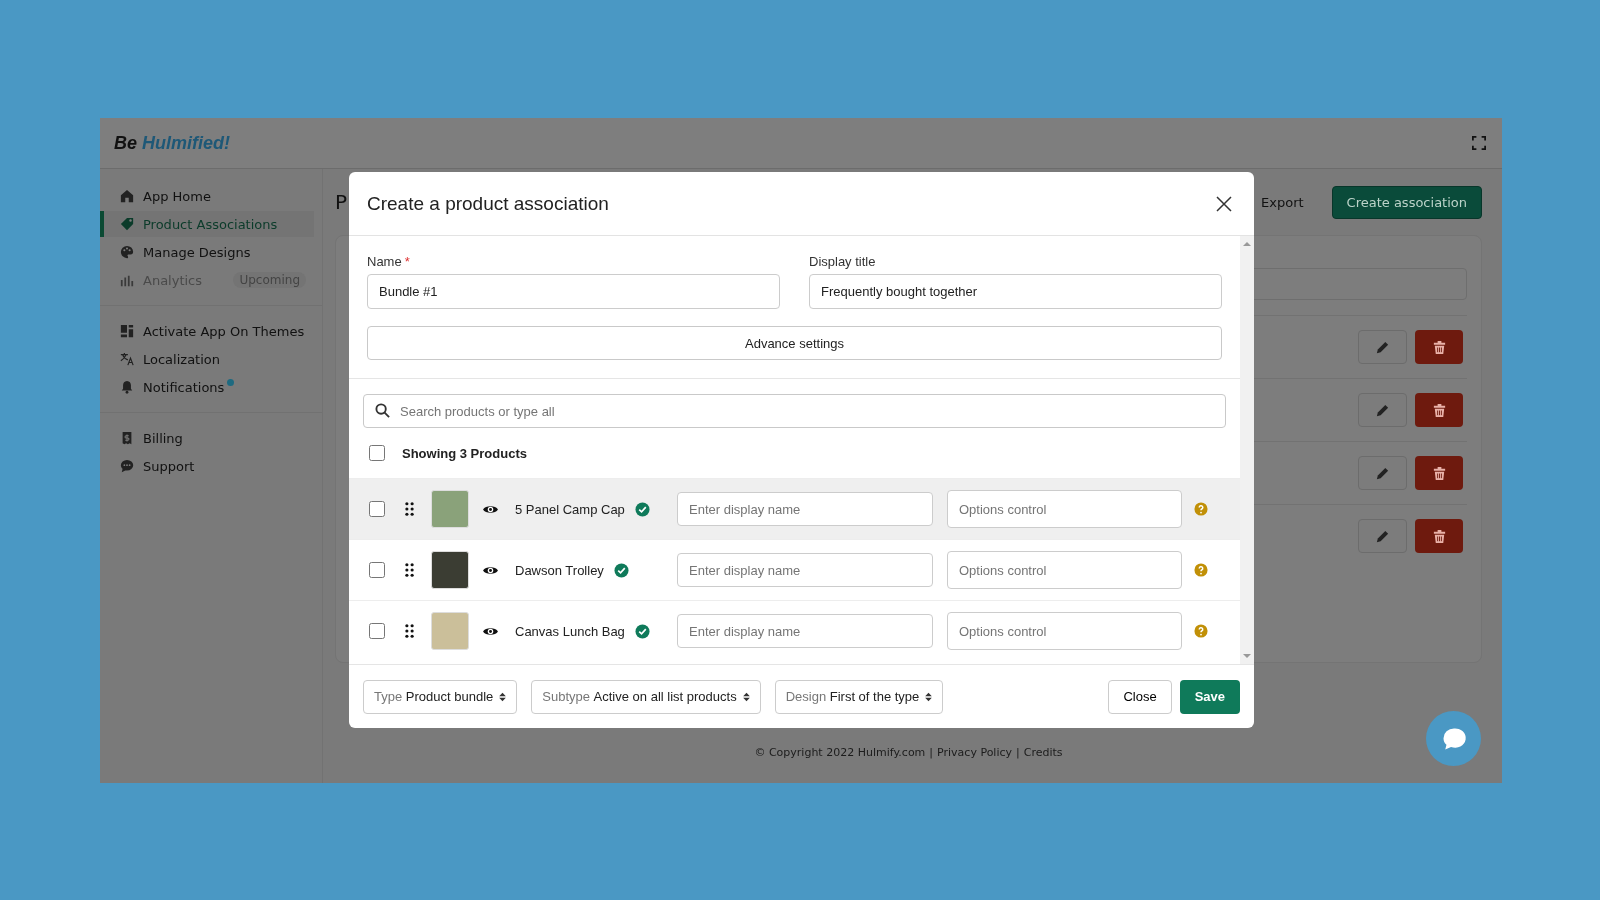 The image size is (1600, 900). What do you see at coordinates (172, 143) in the screenshot?
I see `logo: Be Hulmified!` at bounding box center [172, 143].